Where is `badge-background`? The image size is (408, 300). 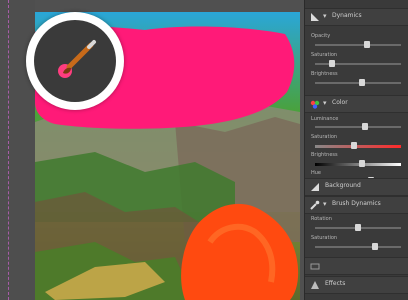
badge-background is located at coordinates (75, 61).